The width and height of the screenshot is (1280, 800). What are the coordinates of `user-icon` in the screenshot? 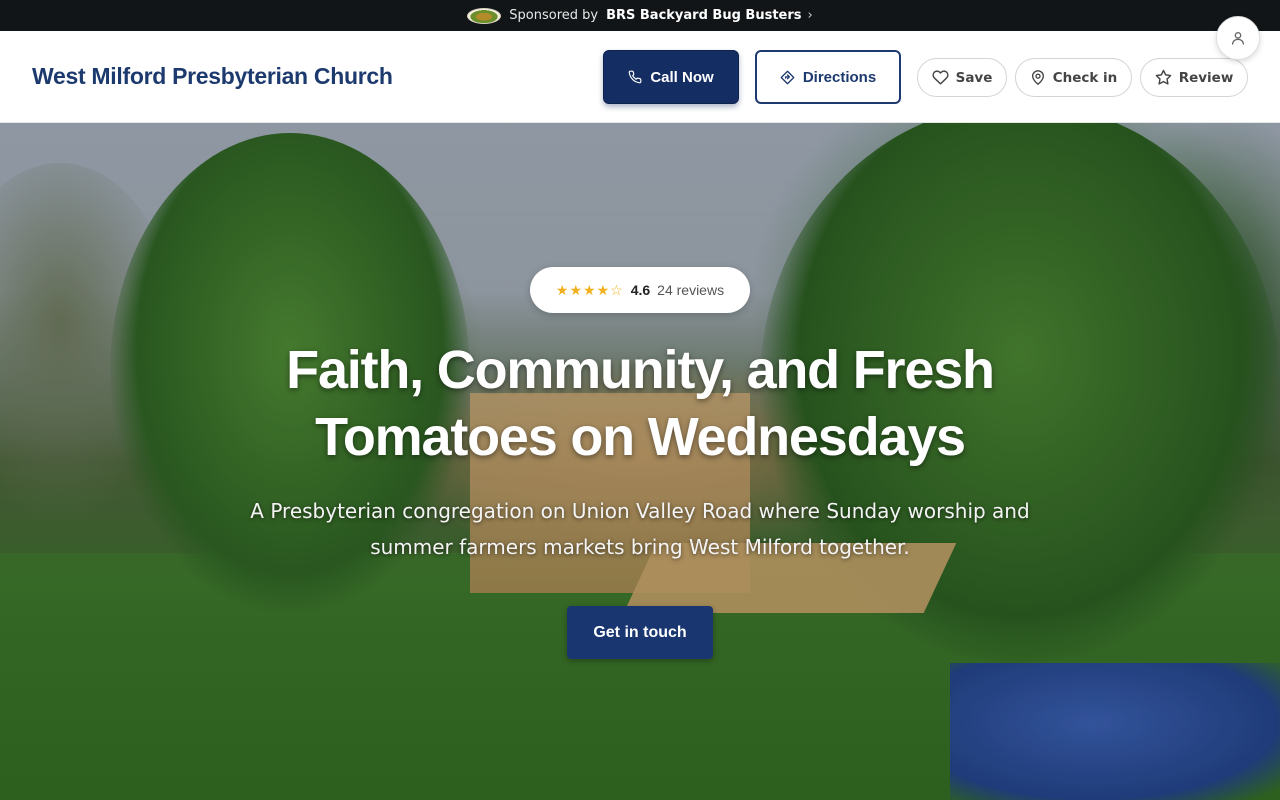 It's located at (1238, 38).